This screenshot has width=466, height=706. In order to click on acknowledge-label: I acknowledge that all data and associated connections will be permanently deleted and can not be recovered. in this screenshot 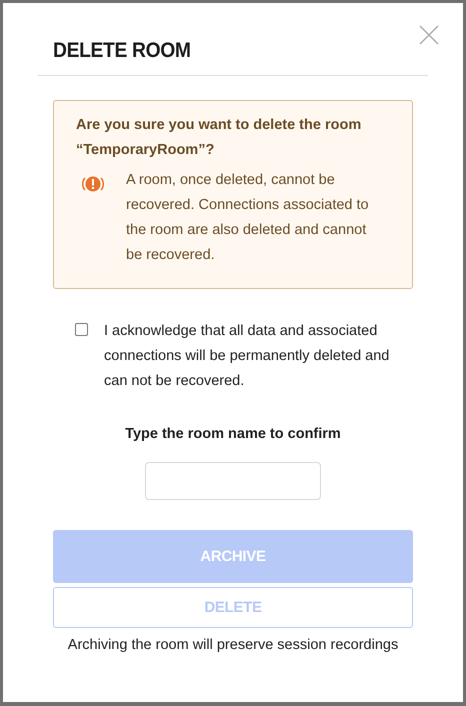, I will do `click(247, 356)`.